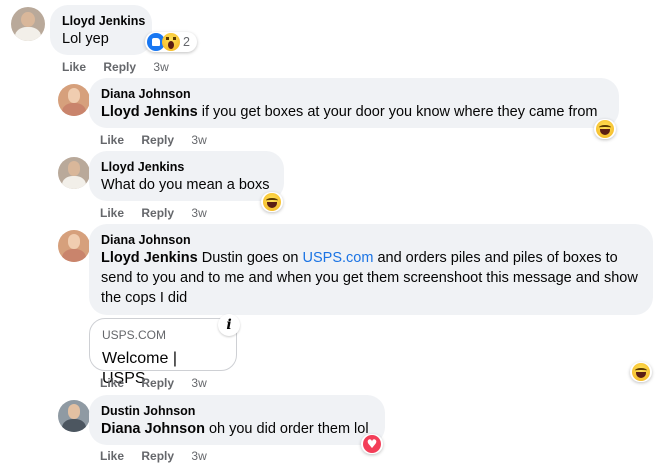 This screenshot has height=467, width=664. What do you see at coordinates (186, 42) in the screenshot?
I see `reaction-count: 2` at bounding box center [186, 42].